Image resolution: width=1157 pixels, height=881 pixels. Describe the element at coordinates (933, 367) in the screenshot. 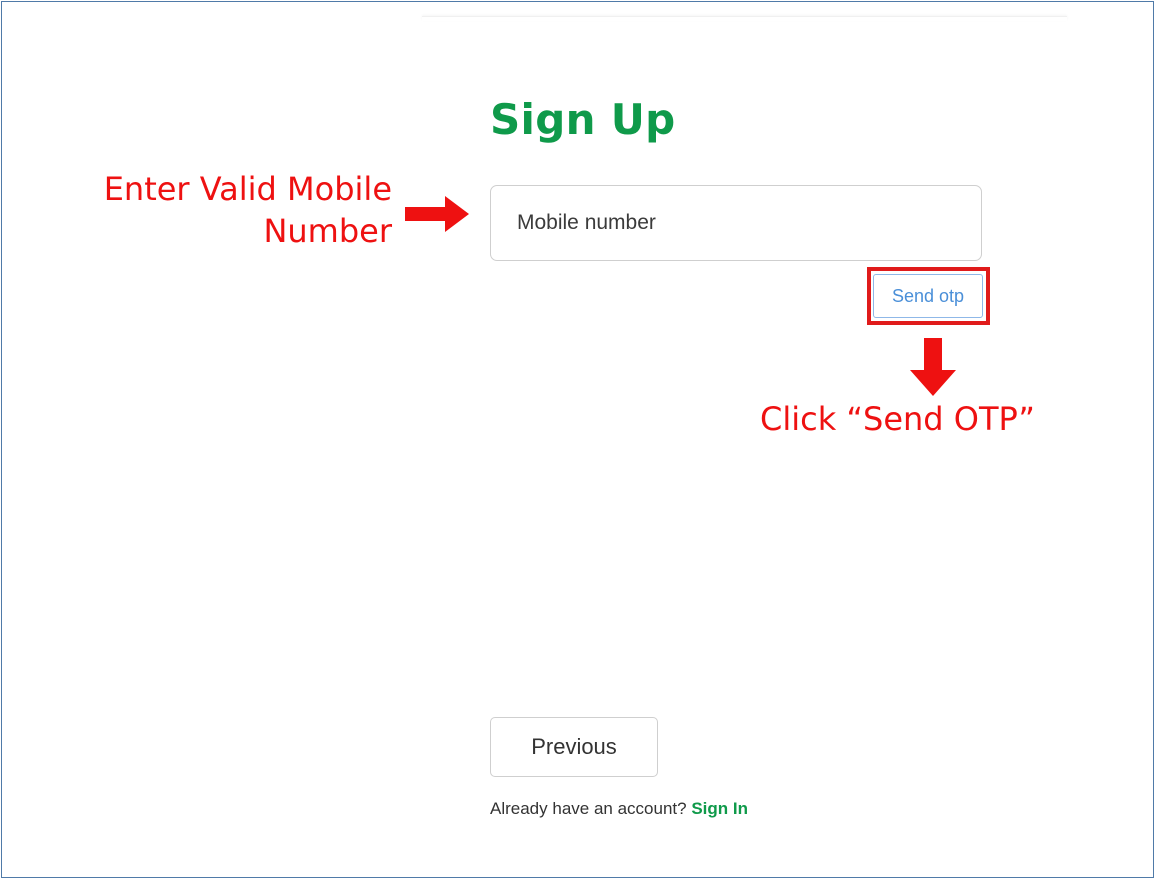

I see `arrow-down-icon` at that location.